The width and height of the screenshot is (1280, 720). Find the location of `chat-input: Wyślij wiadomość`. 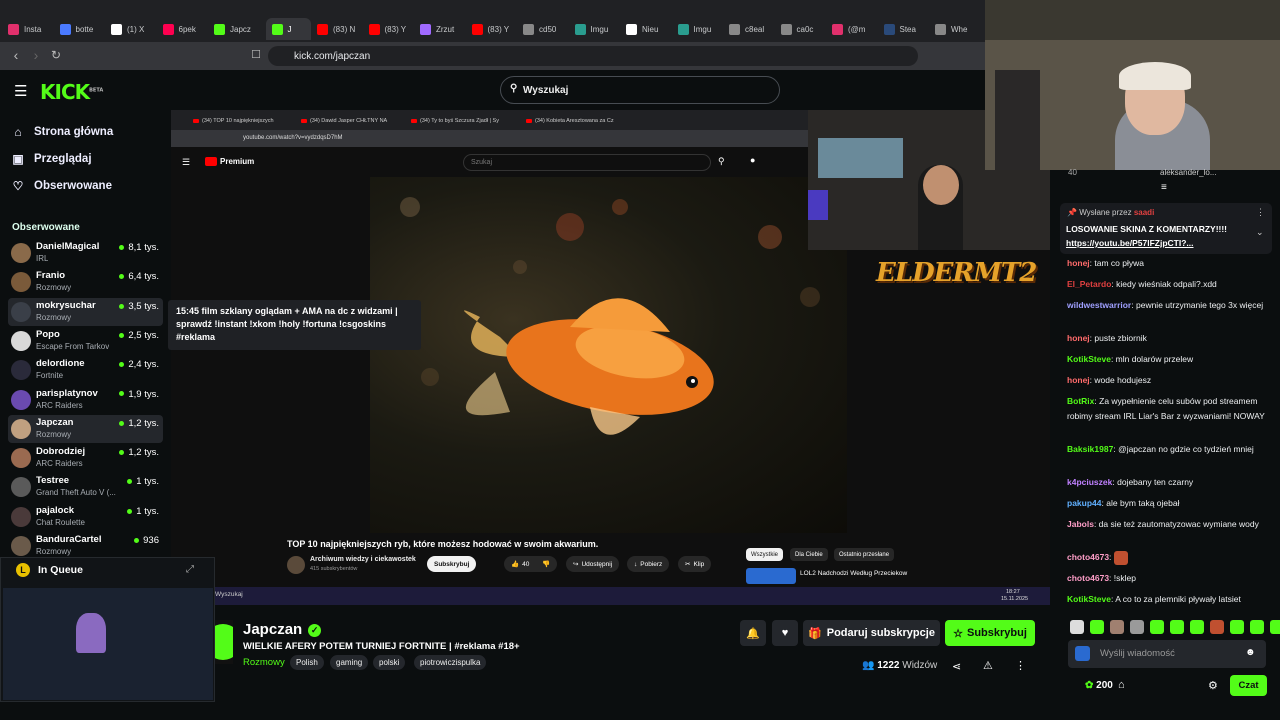

chat-input: Wyślij wiadomość is located at coordinates (1167, 654).